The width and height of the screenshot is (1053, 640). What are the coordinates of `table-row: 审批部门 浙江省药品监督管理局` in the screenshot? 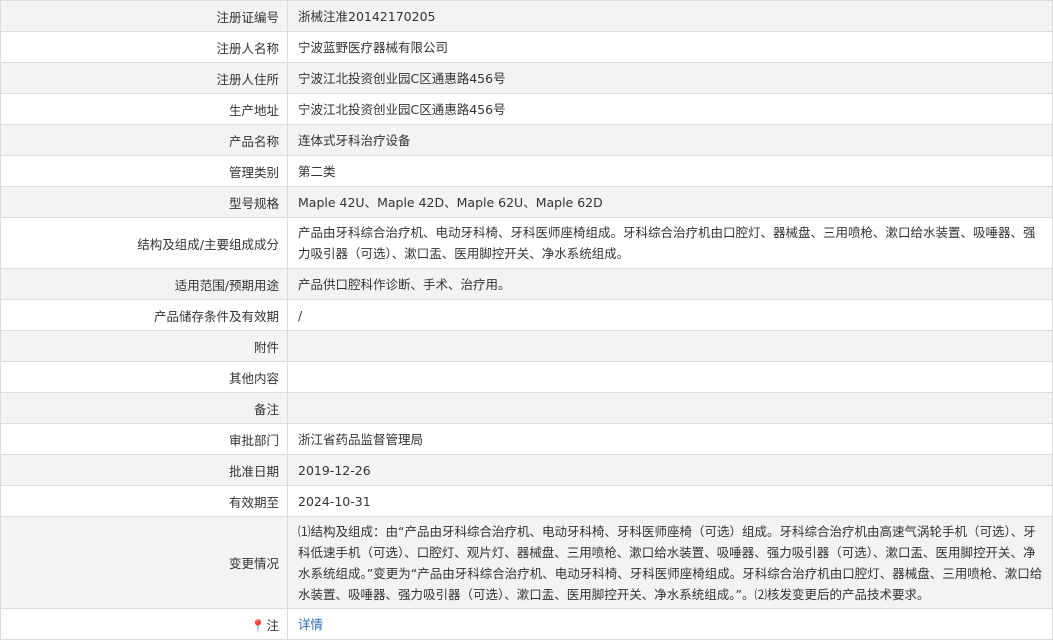 It's located at (526, 439).